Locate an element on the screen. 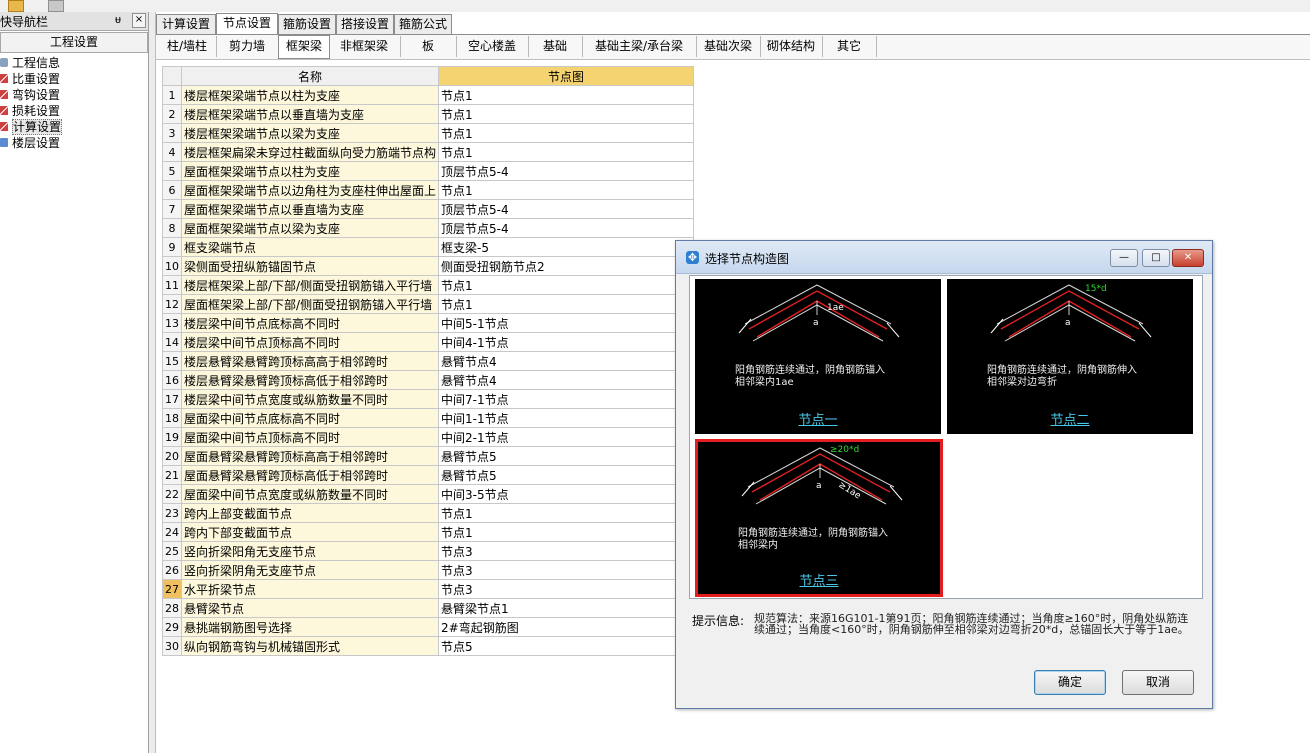 This screenshot has width=1310, height=753. table-row: 1 楼层框架梁端节点以柱为支座 节点1 is located at coordinates (428, 95).